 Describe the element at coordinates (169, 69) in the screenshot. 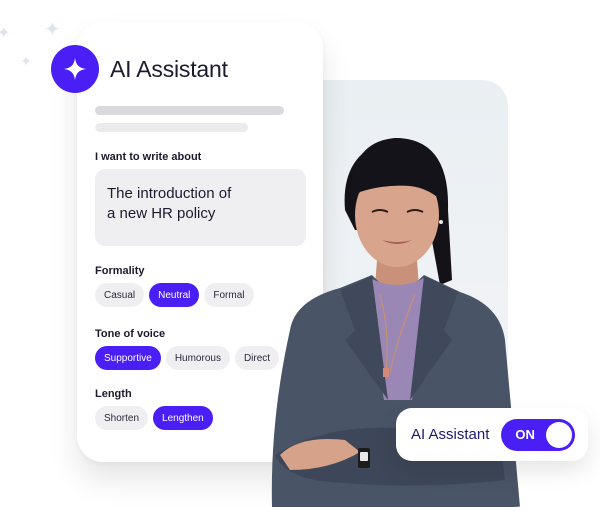

I see `card-title: AI Assistant` at that location.